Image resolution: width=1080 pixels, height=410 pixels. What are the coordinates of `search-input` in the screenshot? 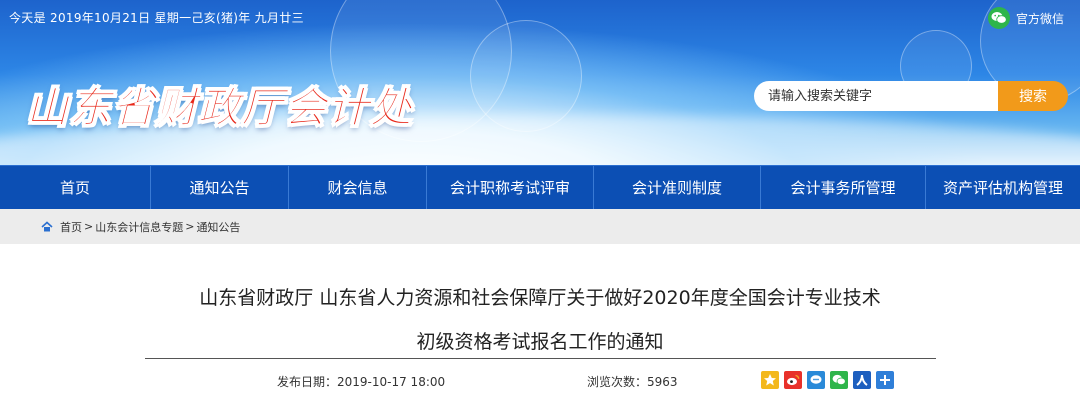 It's located at (876, 96).